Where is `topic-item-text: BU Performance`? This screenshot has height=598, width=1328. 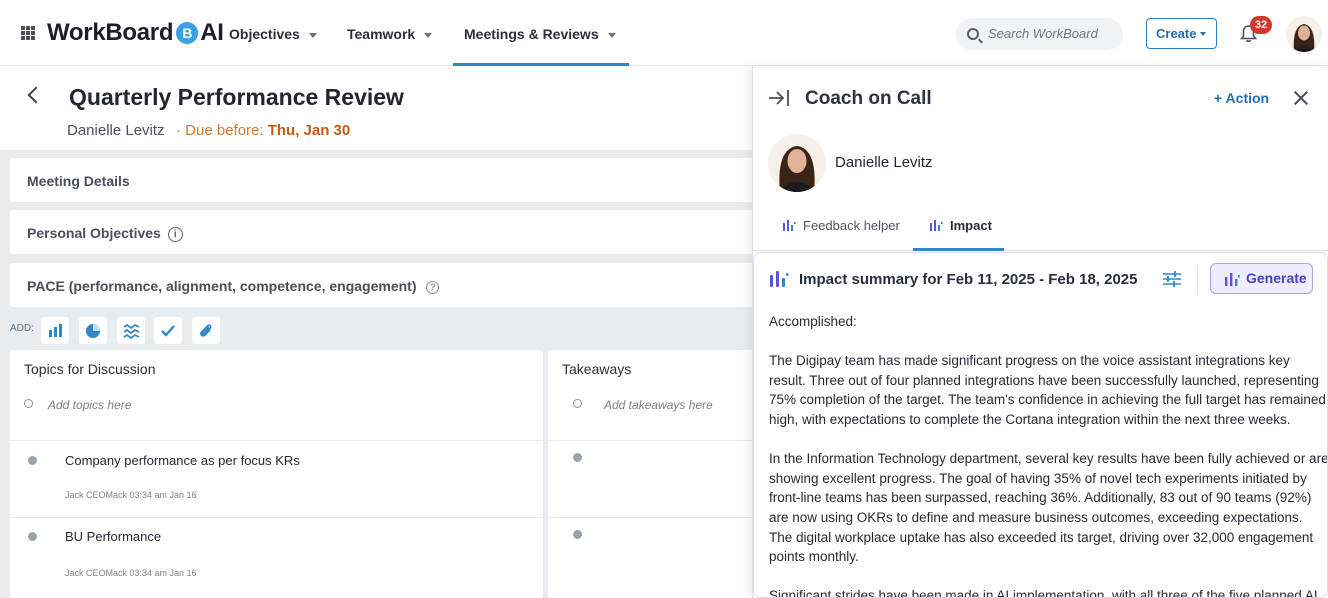 topic-item-text: BU Performance is located at coordinates (113, 536).